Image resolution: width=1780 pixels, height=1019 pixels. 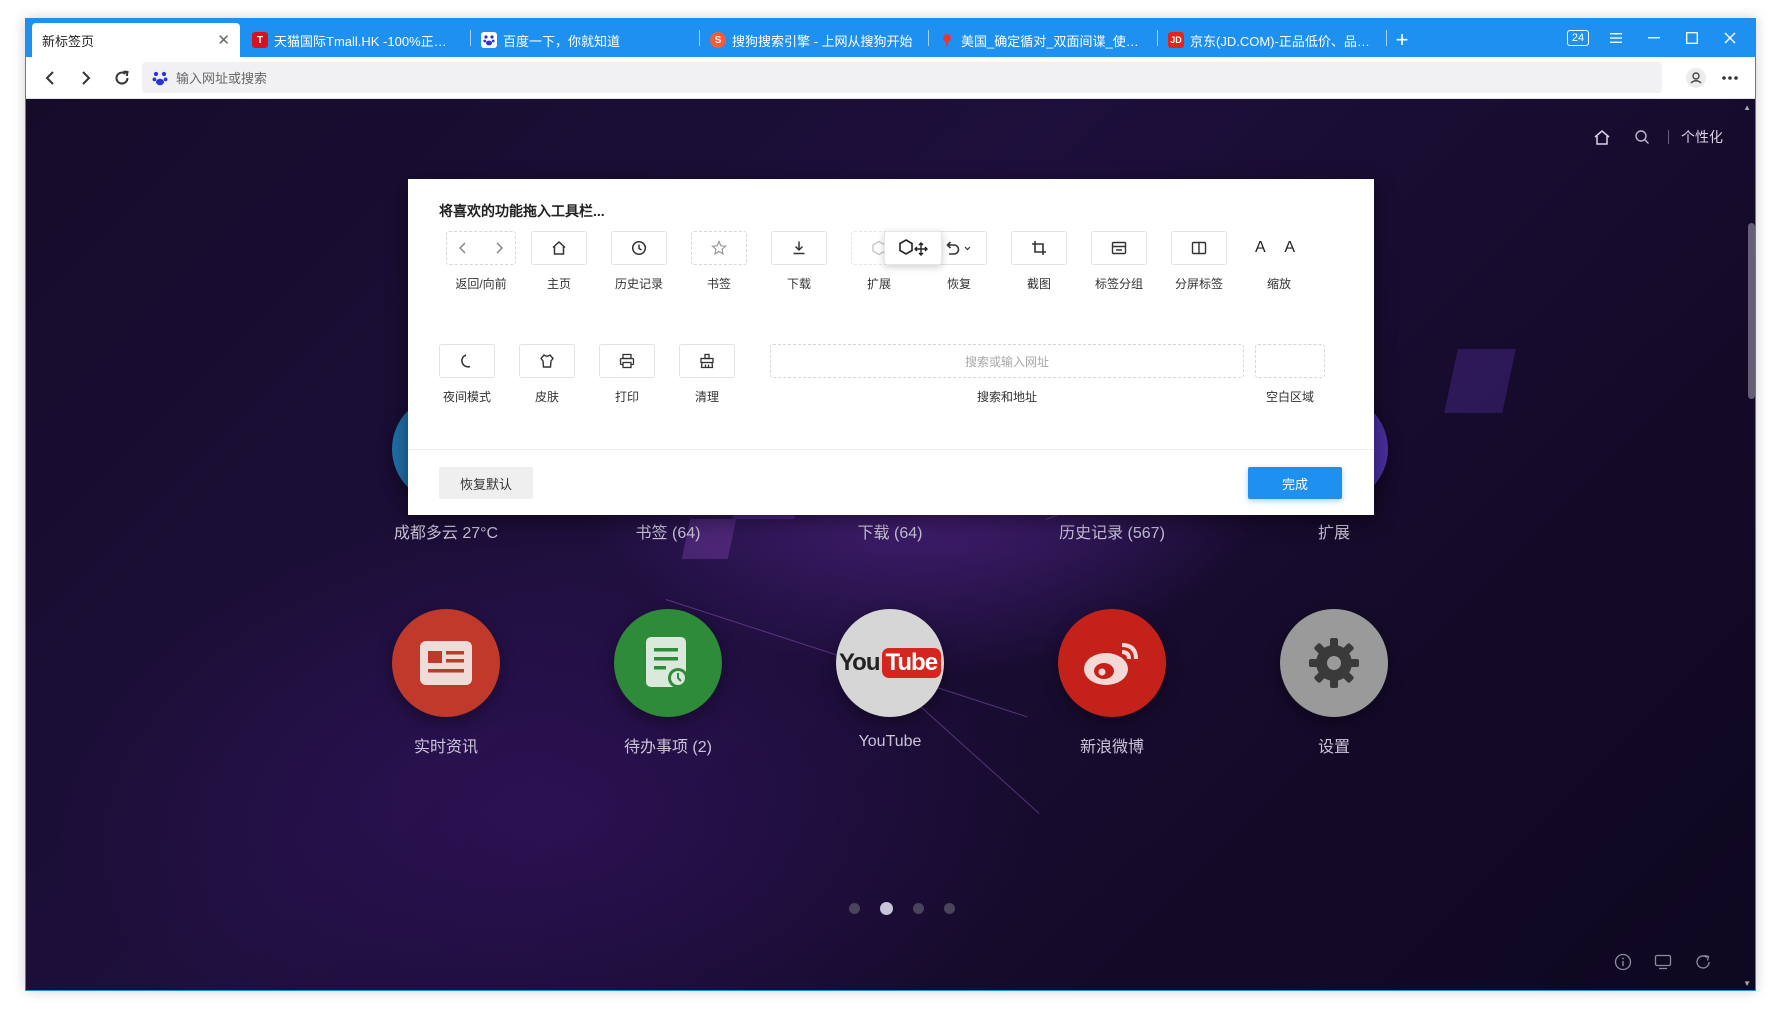 I want to click on shortcut-youtube: You Tube YouTube, so click(x=890, y=689).